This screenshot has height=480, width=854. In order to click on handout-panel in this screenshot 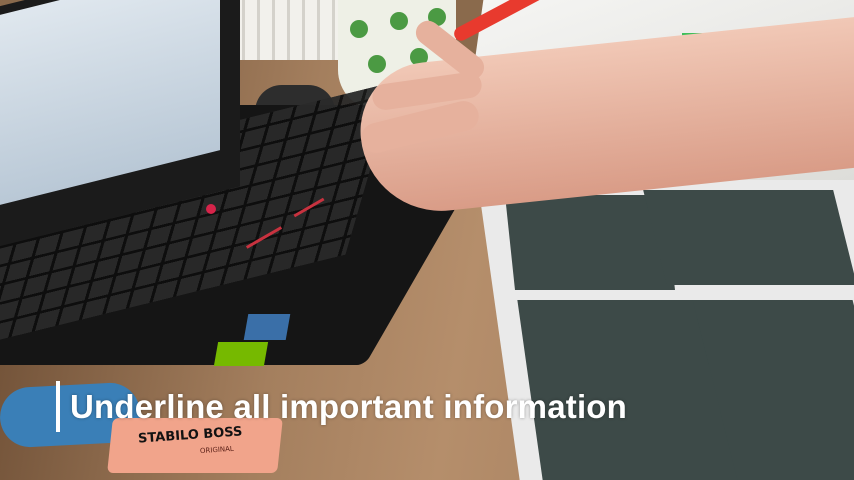, I will do `click(748, 237)`.